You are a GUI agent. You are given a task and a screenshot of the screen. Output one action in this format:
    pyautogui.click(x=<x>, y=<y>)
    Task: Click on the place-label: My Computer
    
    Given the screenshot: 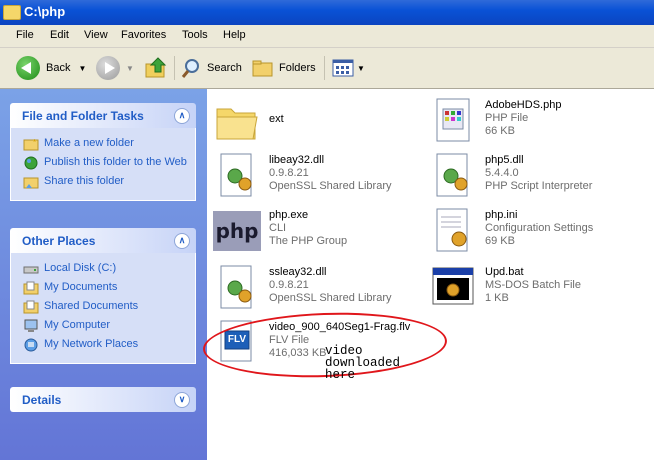 What is the action you would take?
    pyautogui.click(x=77, y=325)
    